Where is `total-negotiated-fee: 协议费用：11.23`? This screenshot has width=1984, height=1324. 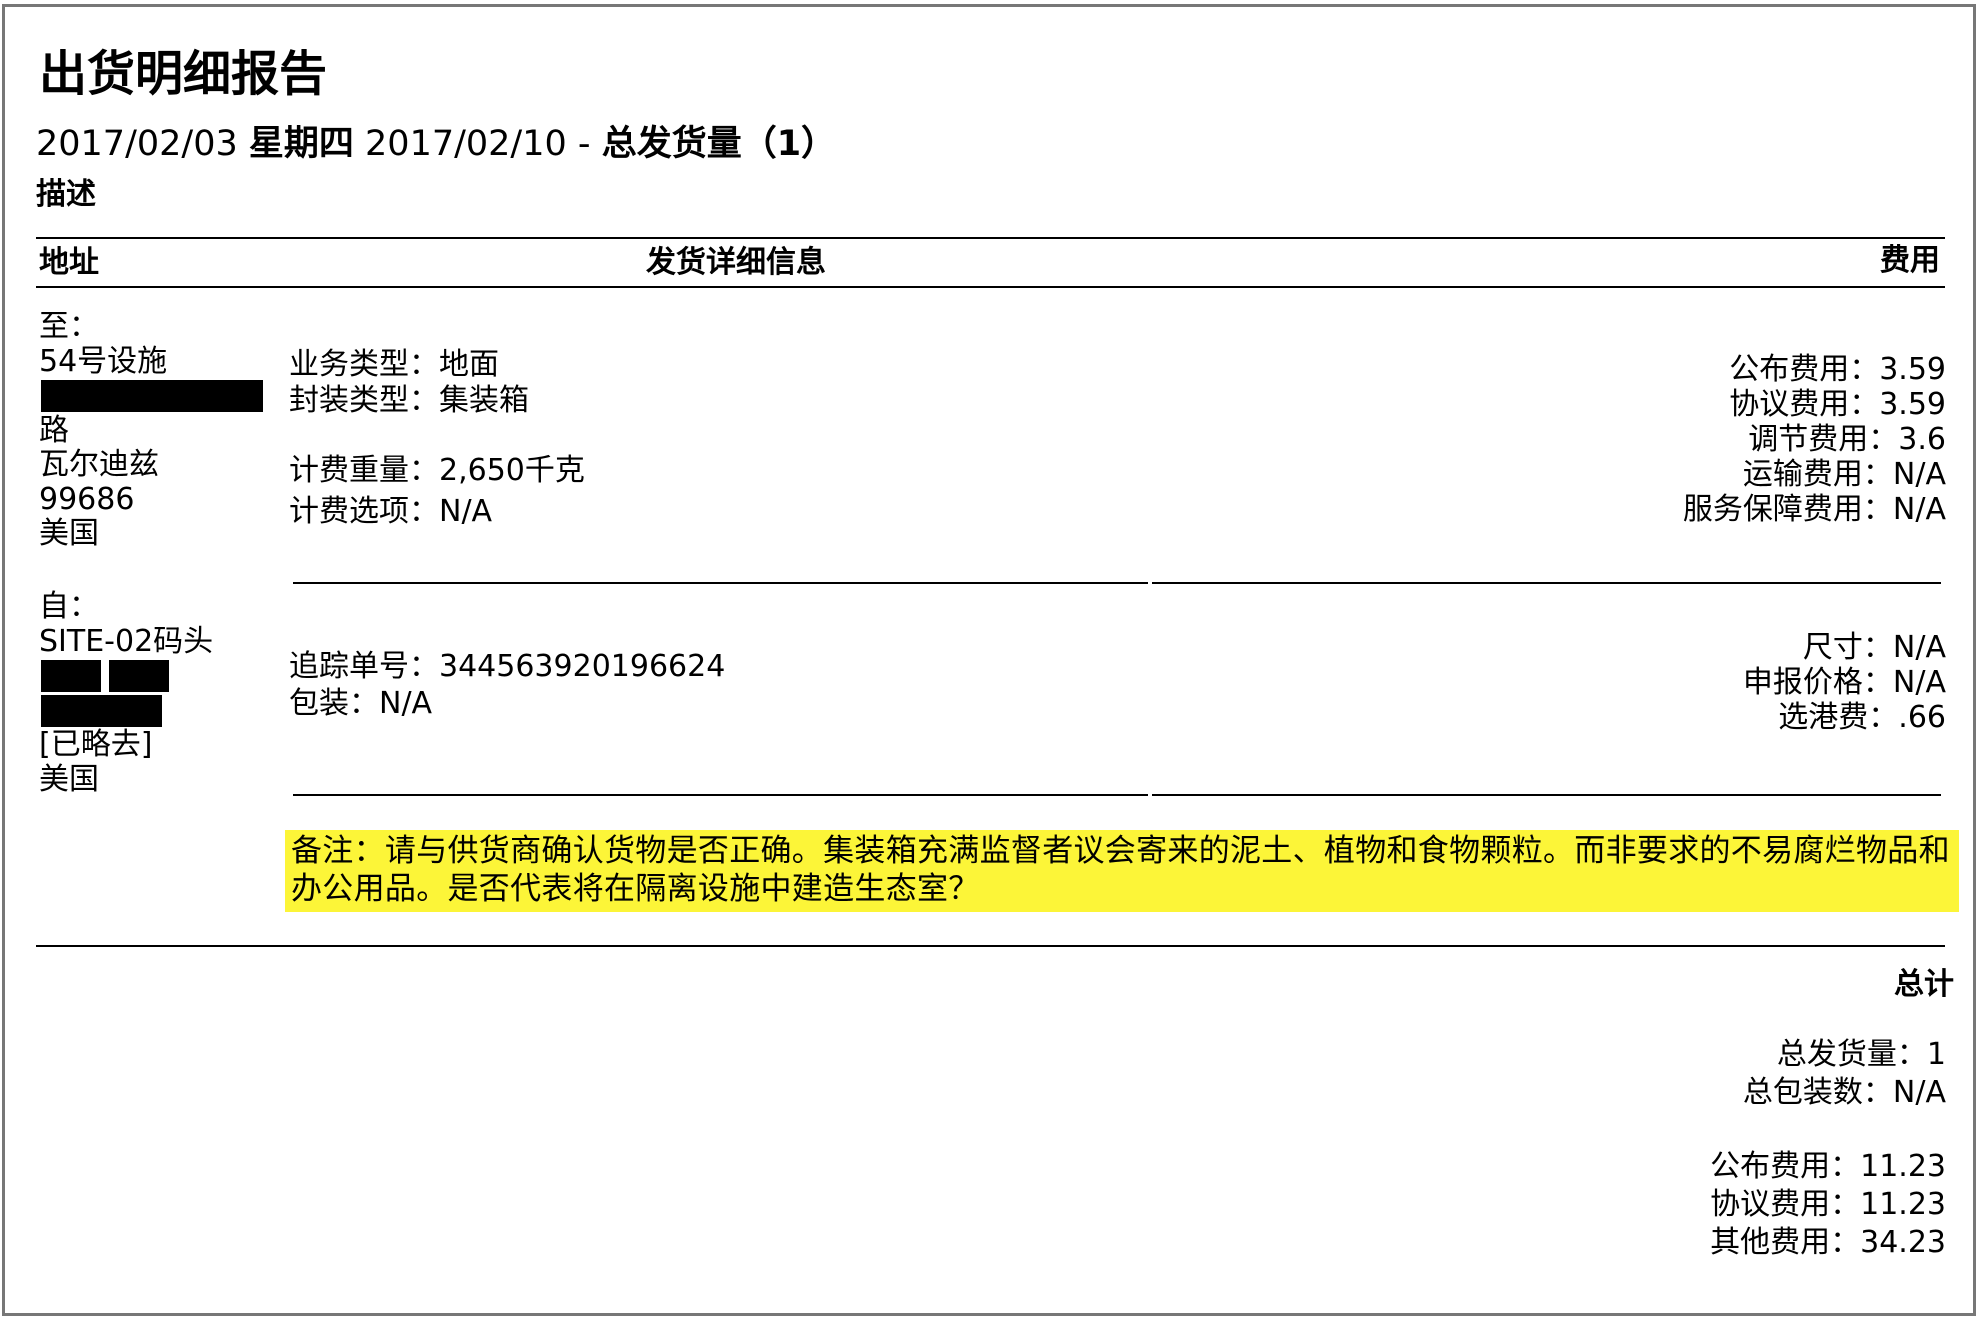 total-negotiated-fee: 协议费用：11.23 is located at coordinates (1828, 1204).